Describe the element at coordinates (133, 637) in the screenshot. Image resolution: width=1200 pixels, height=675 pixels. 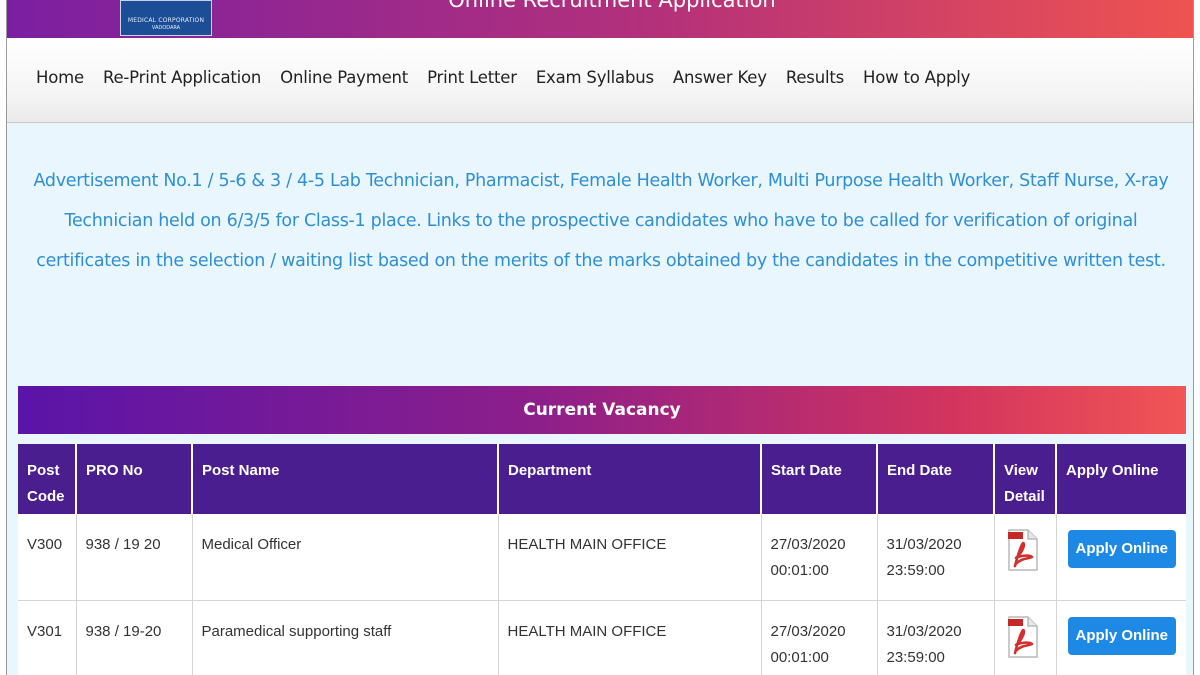
I see `cell-pro-no: 938 / 19-20` at that location.